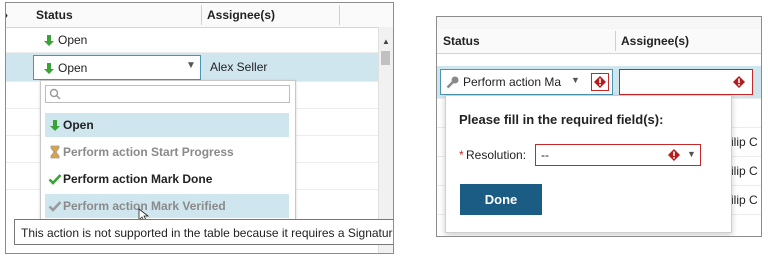 The height and width of the screenshot is (258, 768). I want to click on wrench-icon, so click(452, 82).